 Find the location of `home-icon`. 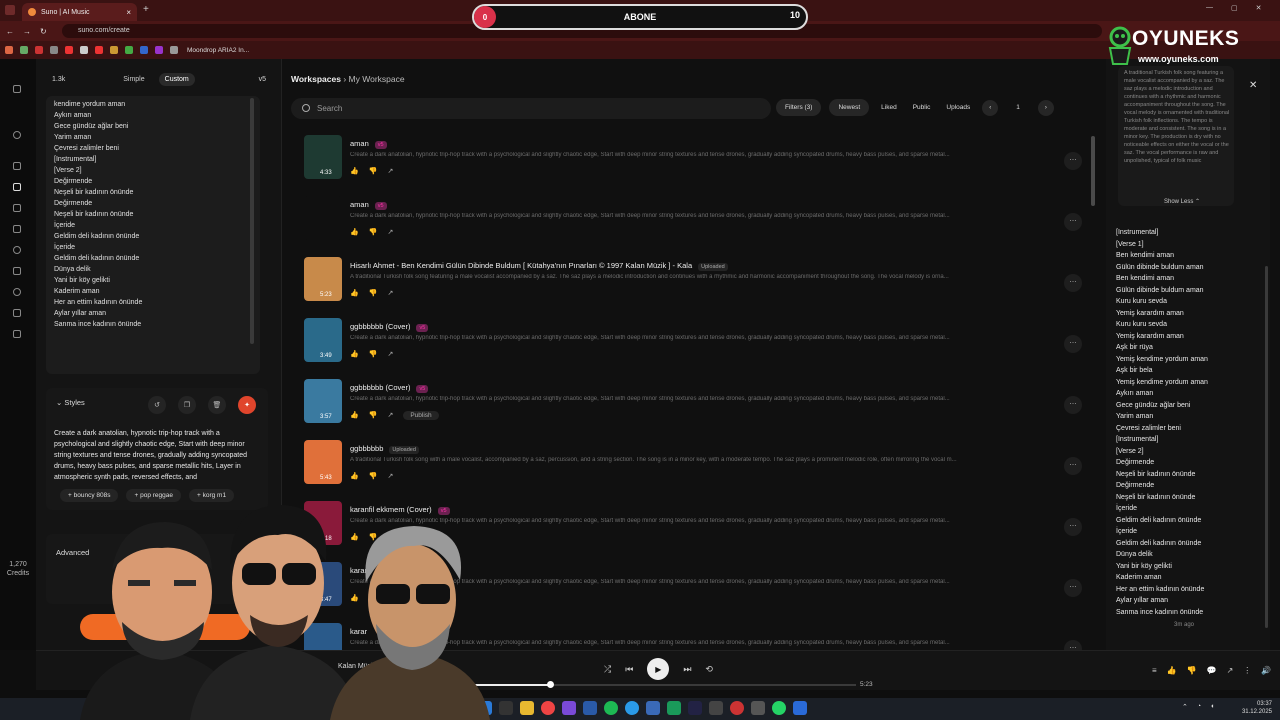

home-icon is located at coordinates (17, 166).